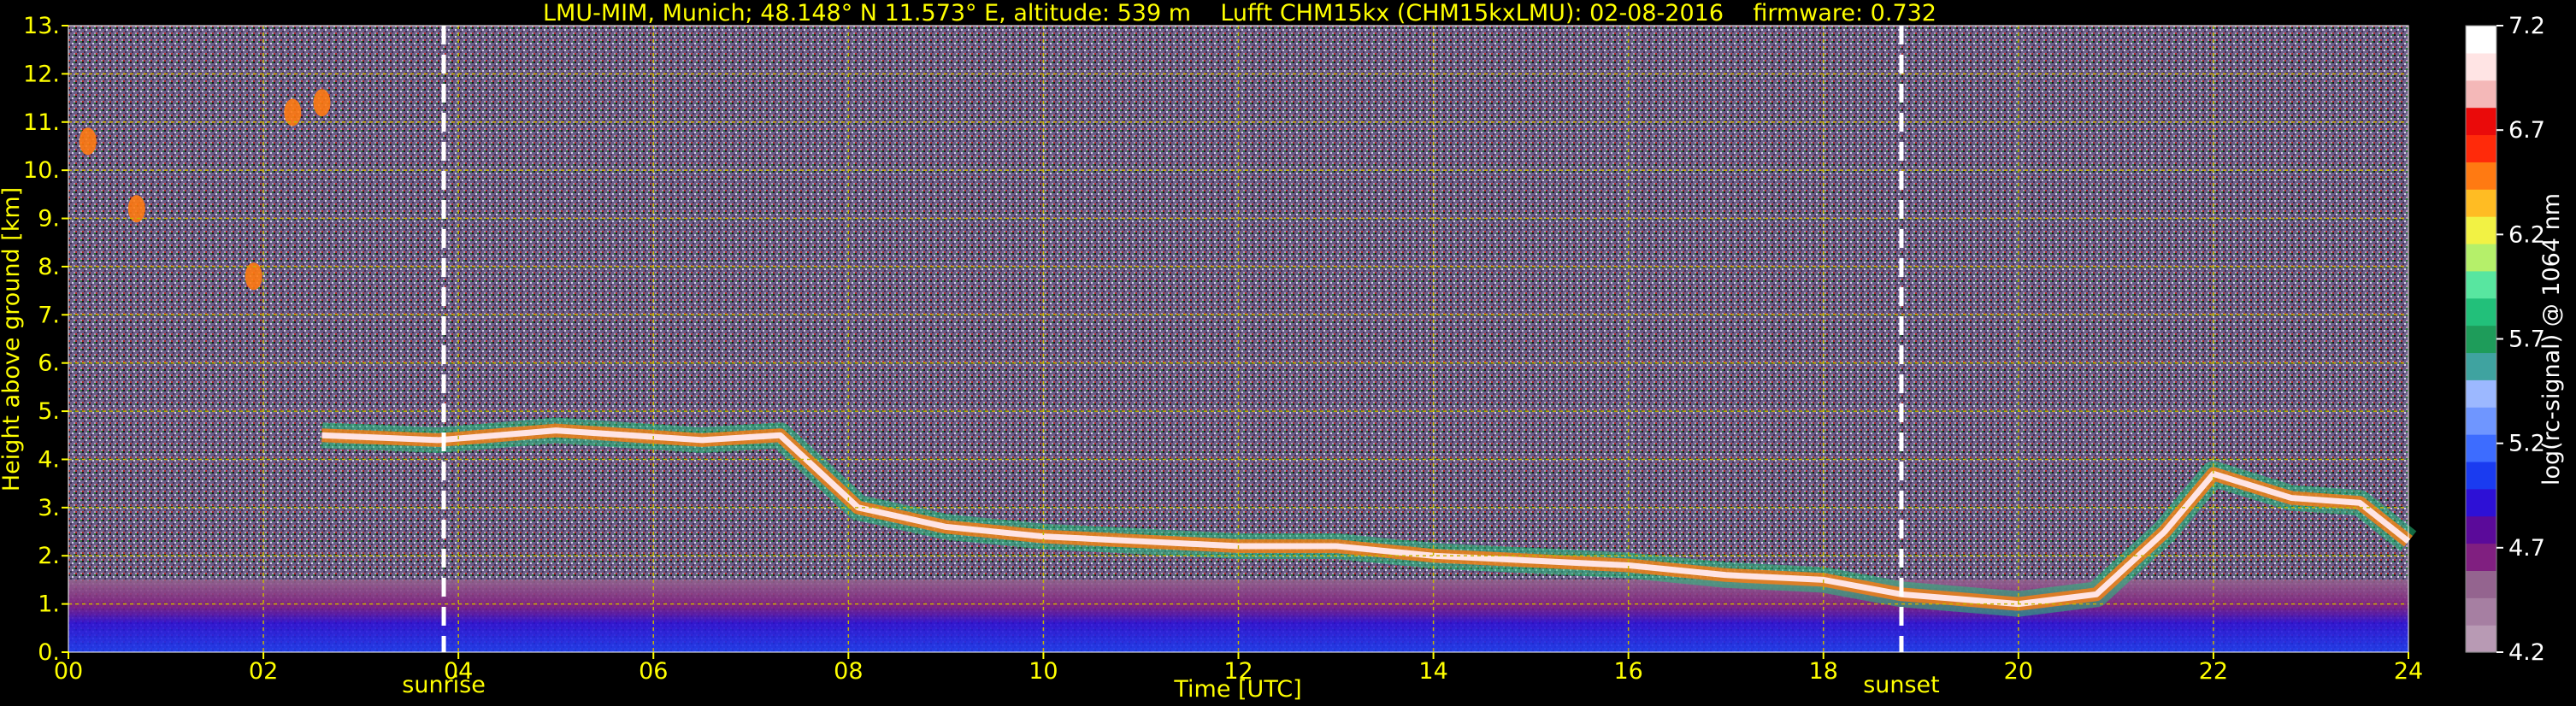 Image resolution: width=2576 pixels, height=706 pixels. Describe the element at coordinates (1823, 671) in the screenshot. I see `x-tick-label: 18` at that location.